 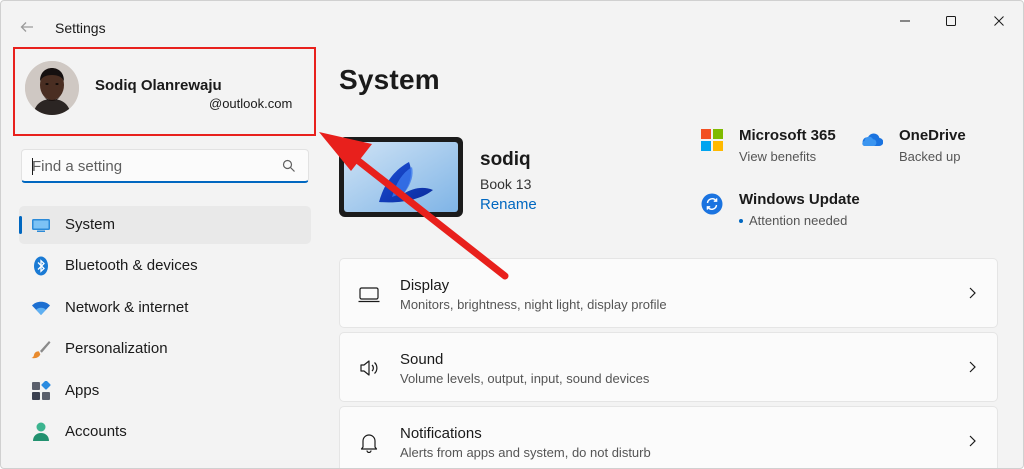 What do you see at coordinates (82, 390) in the screenshot?
I see `sidebar-item-label: Apps` at bounding box center [82, 390].